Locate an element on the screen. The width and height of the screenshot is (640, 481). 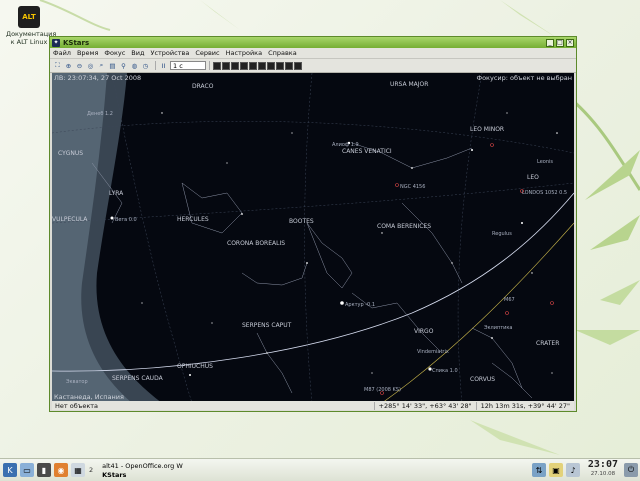
object-label: Денеб 1.2 is located at coordinates (100, 114).